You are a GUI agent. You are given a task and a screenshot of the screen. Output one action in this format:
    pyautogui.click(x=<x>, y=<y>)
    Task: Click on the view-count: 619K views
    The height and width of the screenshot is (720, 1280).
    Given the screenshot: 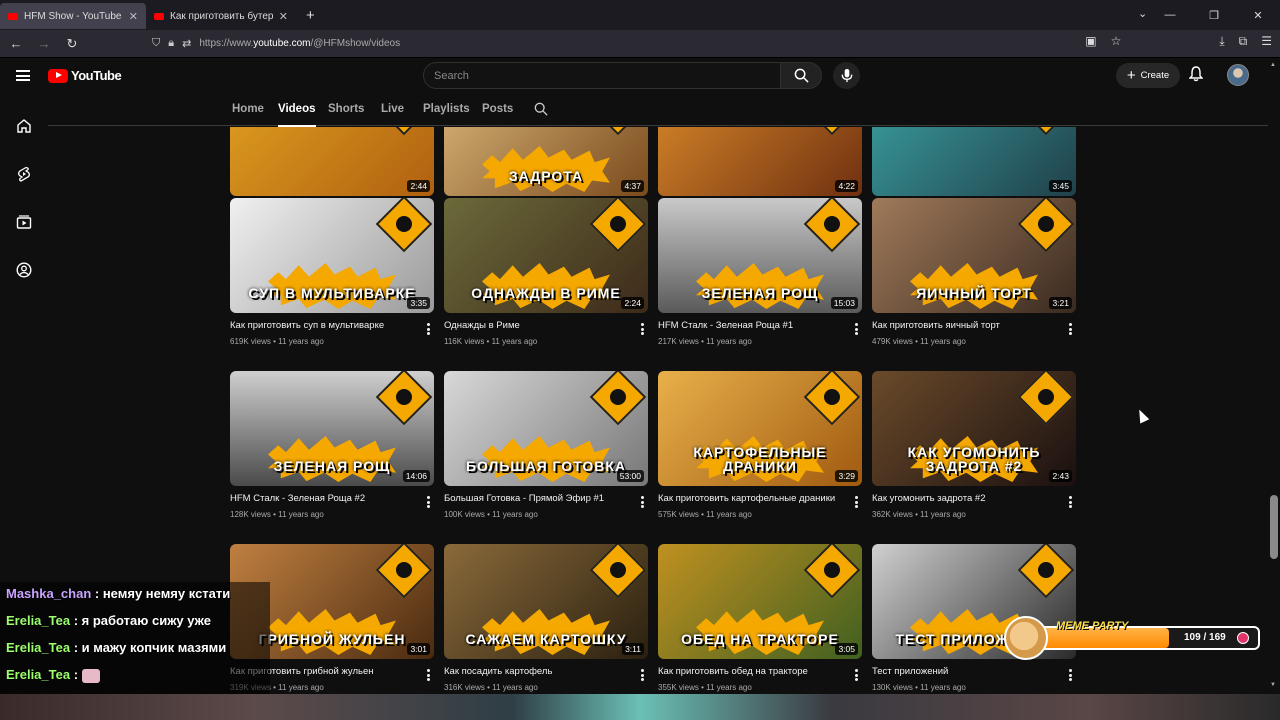 What is the action you would take?
    pyautogui.click(x=250, y=341)
    